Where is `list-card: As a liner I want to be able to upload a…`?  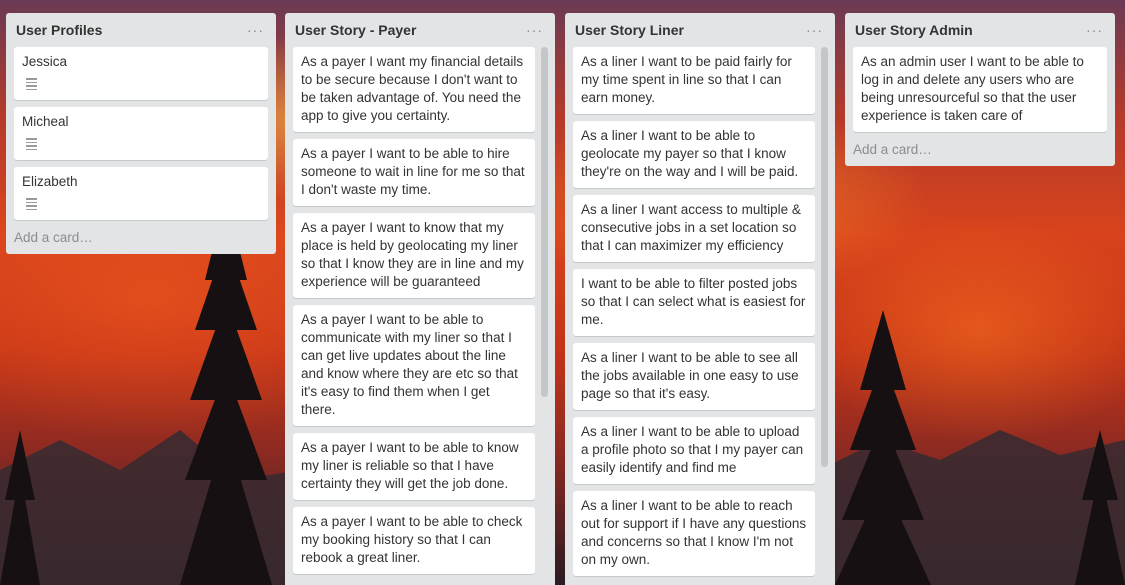
list-card: As a liner I want to be able to upload a… is located at coordinates (694, 450).